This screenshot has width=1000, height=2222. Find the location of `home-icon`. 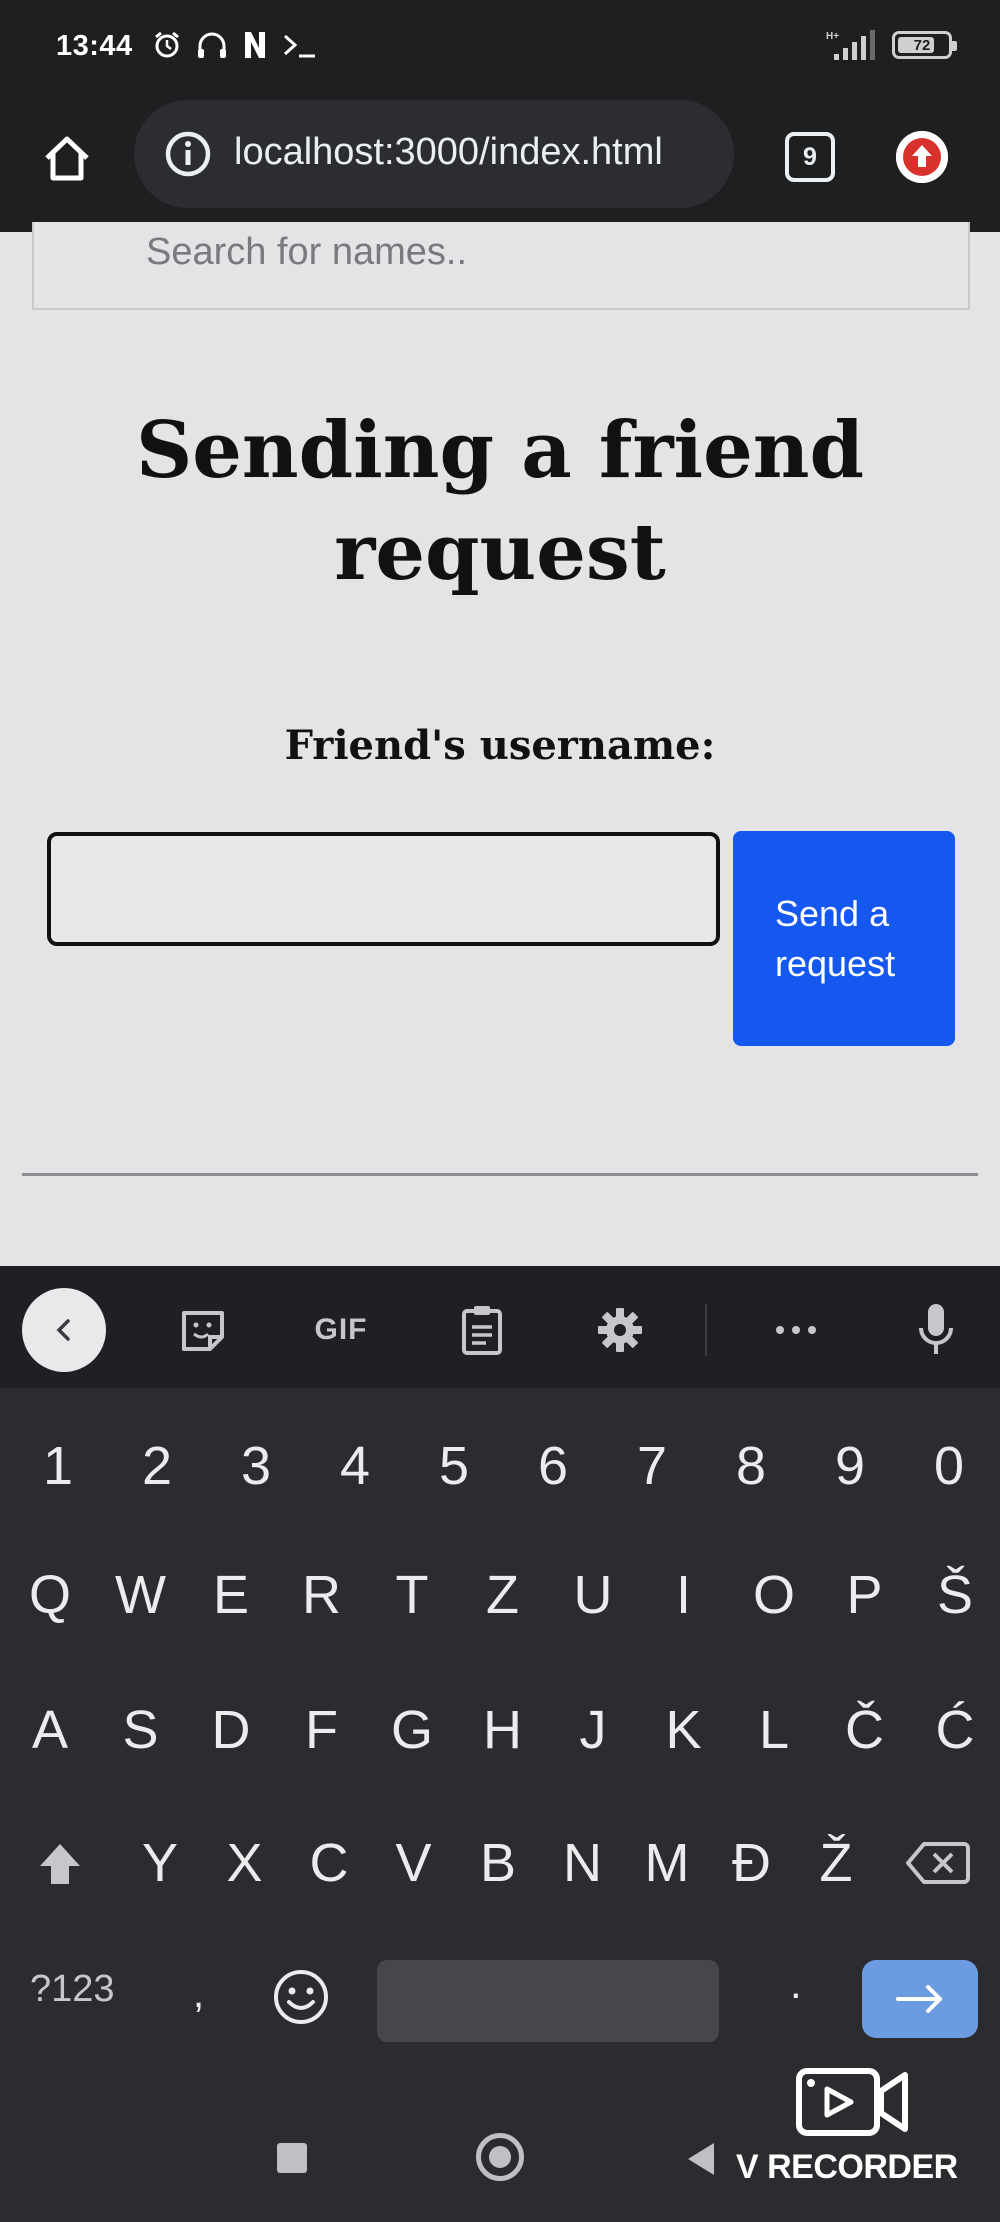

home-icon is located at coordinates (67, 158).